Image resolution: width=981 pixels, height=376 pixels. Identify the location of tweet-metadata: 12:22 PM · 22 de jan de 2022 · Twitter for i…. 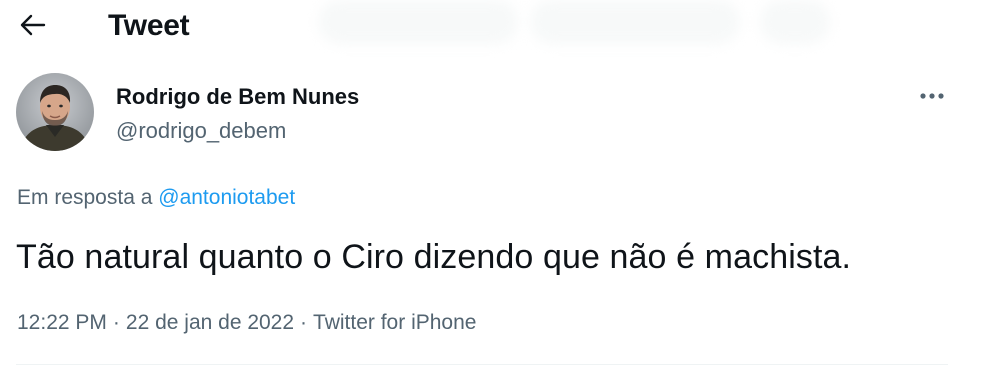
(246, 323).